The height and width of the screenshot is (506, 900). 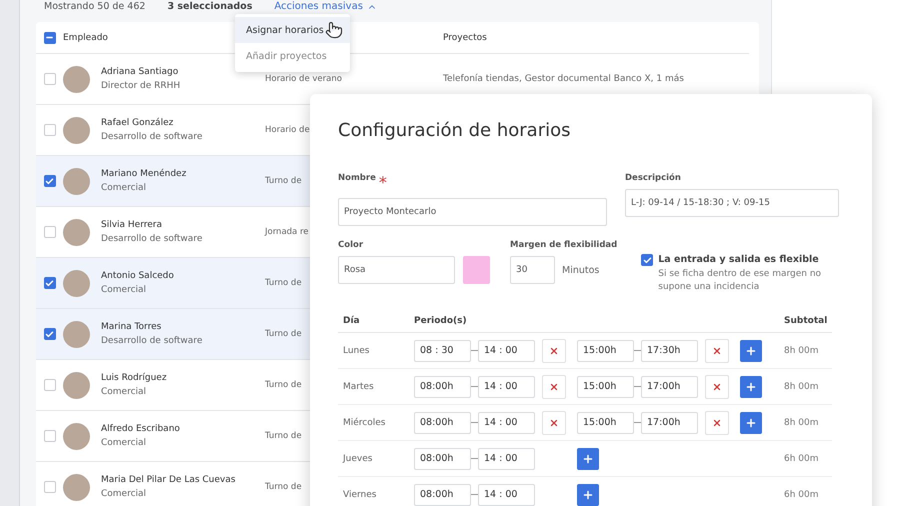 What do you see at coordinates (334, 30) in the screenshot?
I see `pointer-hand-icon` at bounding box center [334, 30].